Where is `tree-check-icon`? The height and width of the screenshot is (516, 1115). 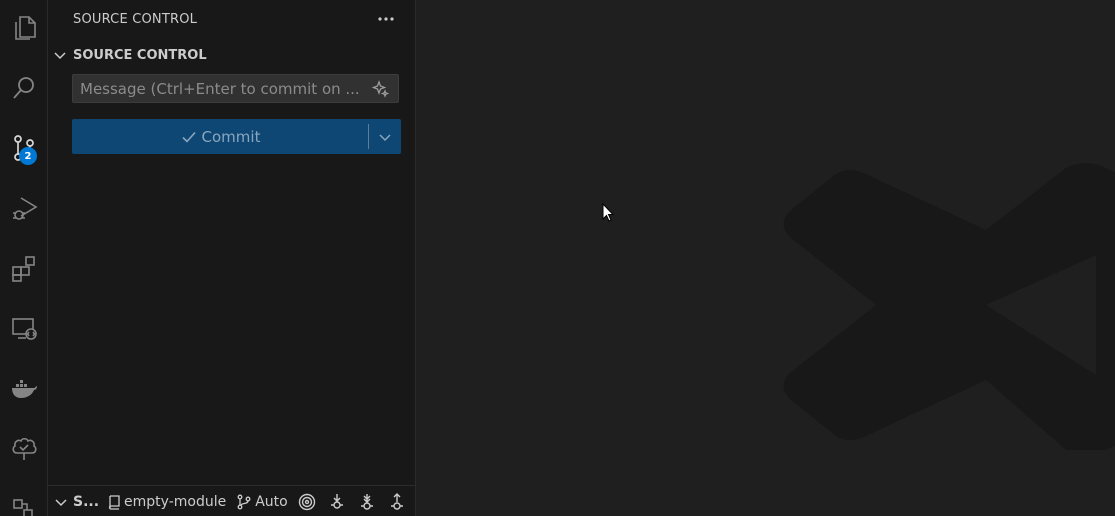 tree-check-icon is located at coordinates (24, 448).